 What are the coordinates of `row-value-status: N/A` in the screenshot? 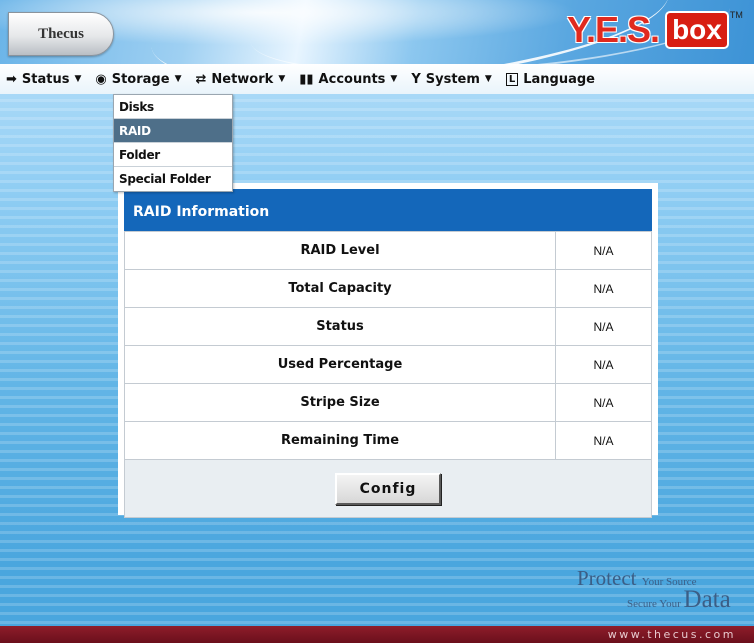 It's located at (603, 326).